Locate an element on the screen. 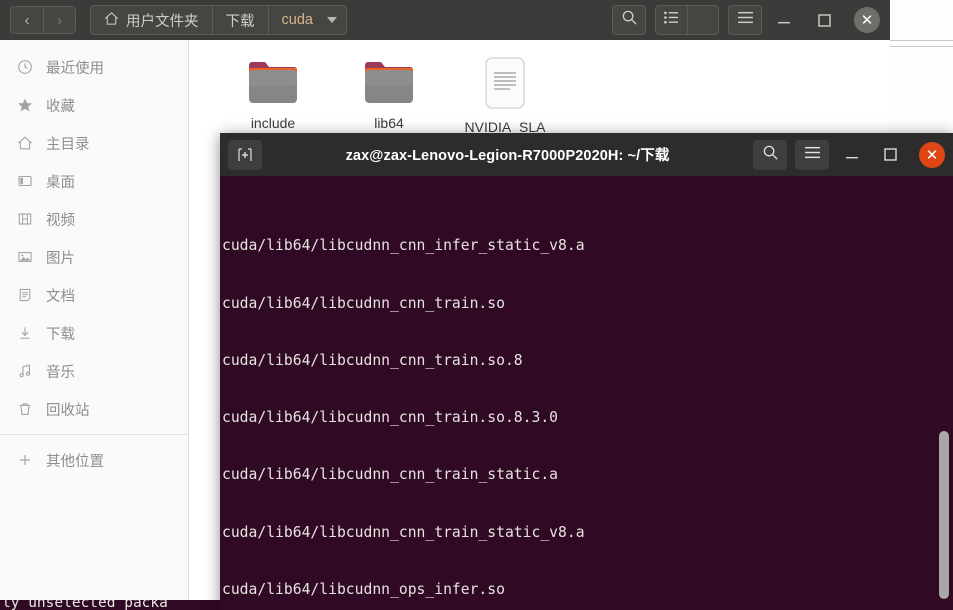 The height and width of the screenshot is (610, 953). sidebar-item-videos: 视频 is located at coordinates (94, 219).